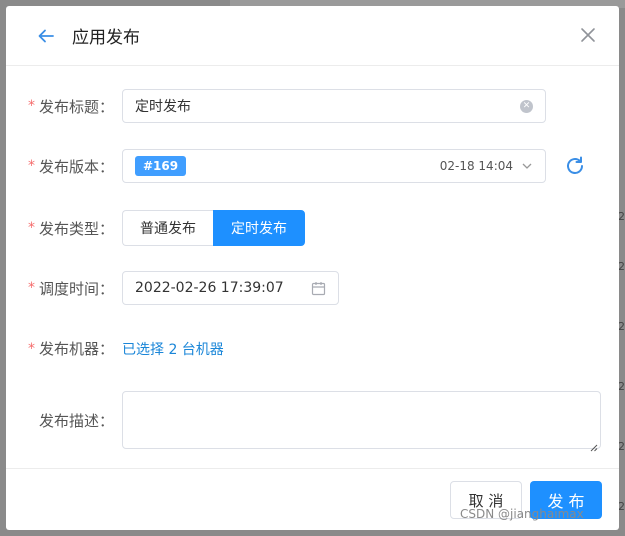 This screenshot has height=536, width=625. I want to click on form-row-title: * 发布标题： 定时发布 ✕, so click(312, 106).